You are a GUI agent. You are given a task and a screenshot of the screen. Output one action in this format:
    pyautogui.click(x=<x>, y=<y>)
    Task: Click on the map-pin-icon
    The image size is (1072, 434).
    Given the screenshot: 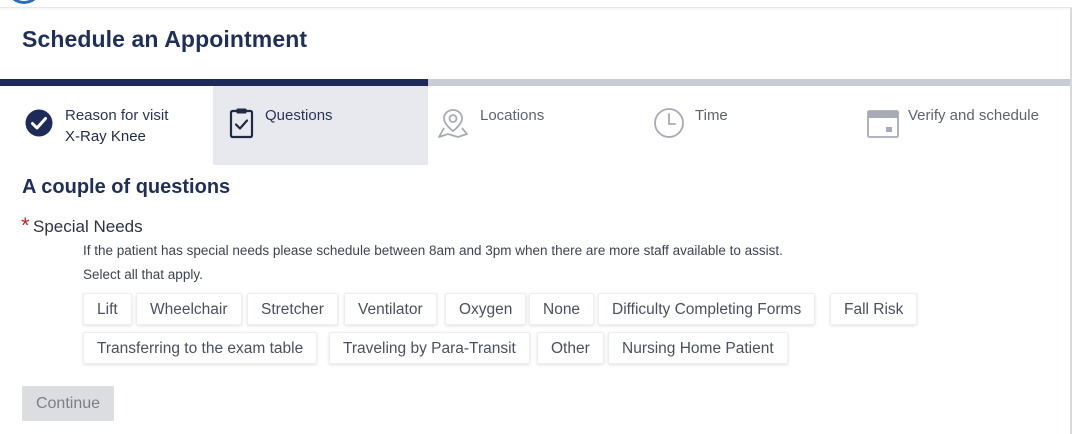 What is the action you would take?
    pyautogui.click(x=453, y=123)
    